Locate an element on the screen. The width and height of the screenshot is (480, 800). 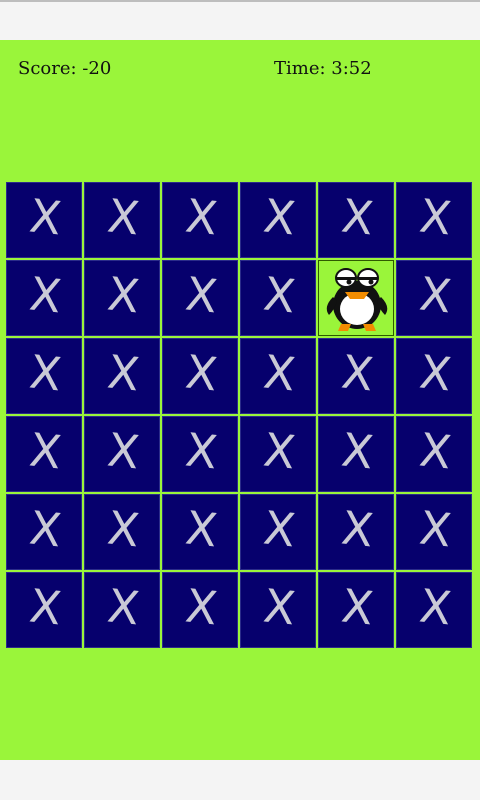
score-label: Score: -20 is located at coordinates (65, 68).